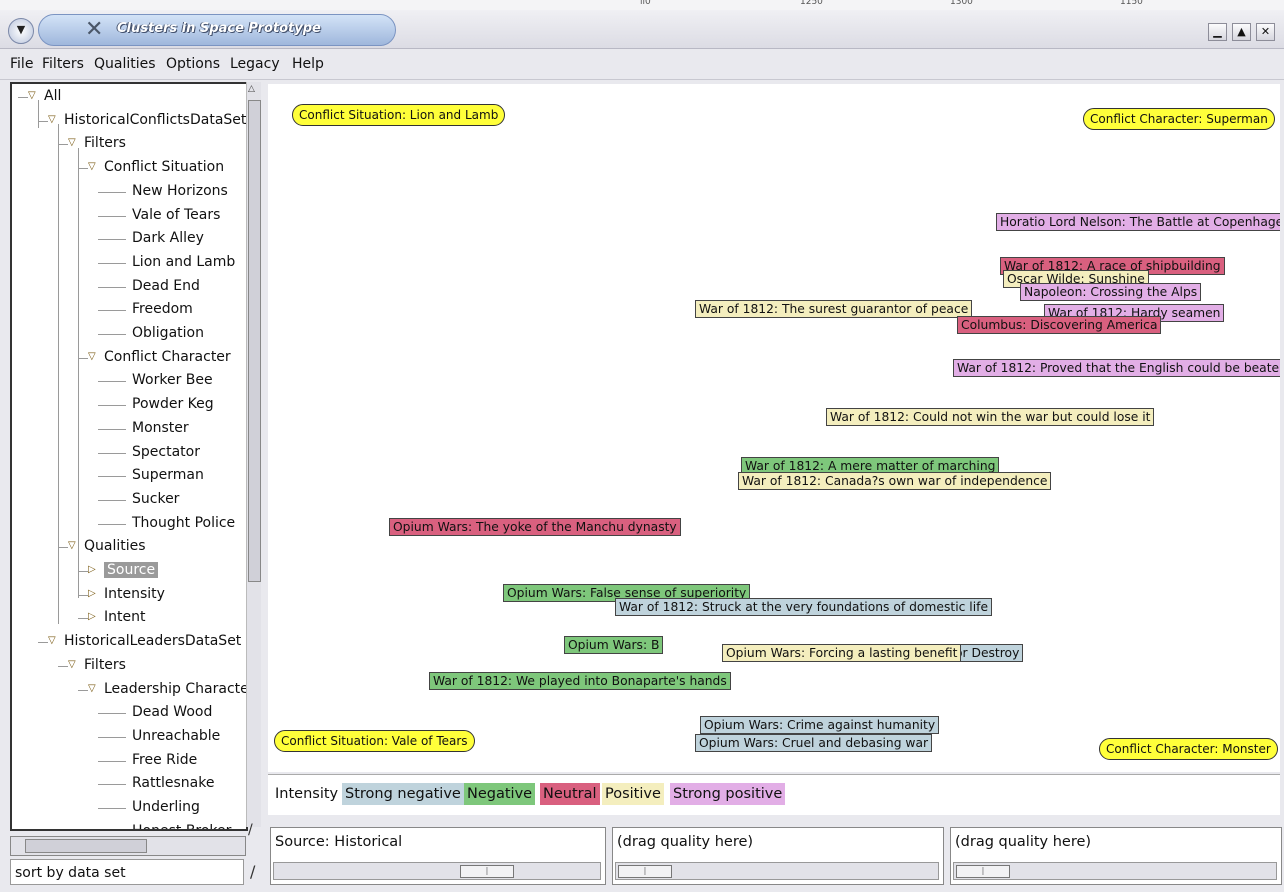 The width and height of the screenshot is (1284, 892). Describe the element at coordinates (129, 691) in the screenshot. I see `tree-node: ▽ Leadership Characteristics` at that location.